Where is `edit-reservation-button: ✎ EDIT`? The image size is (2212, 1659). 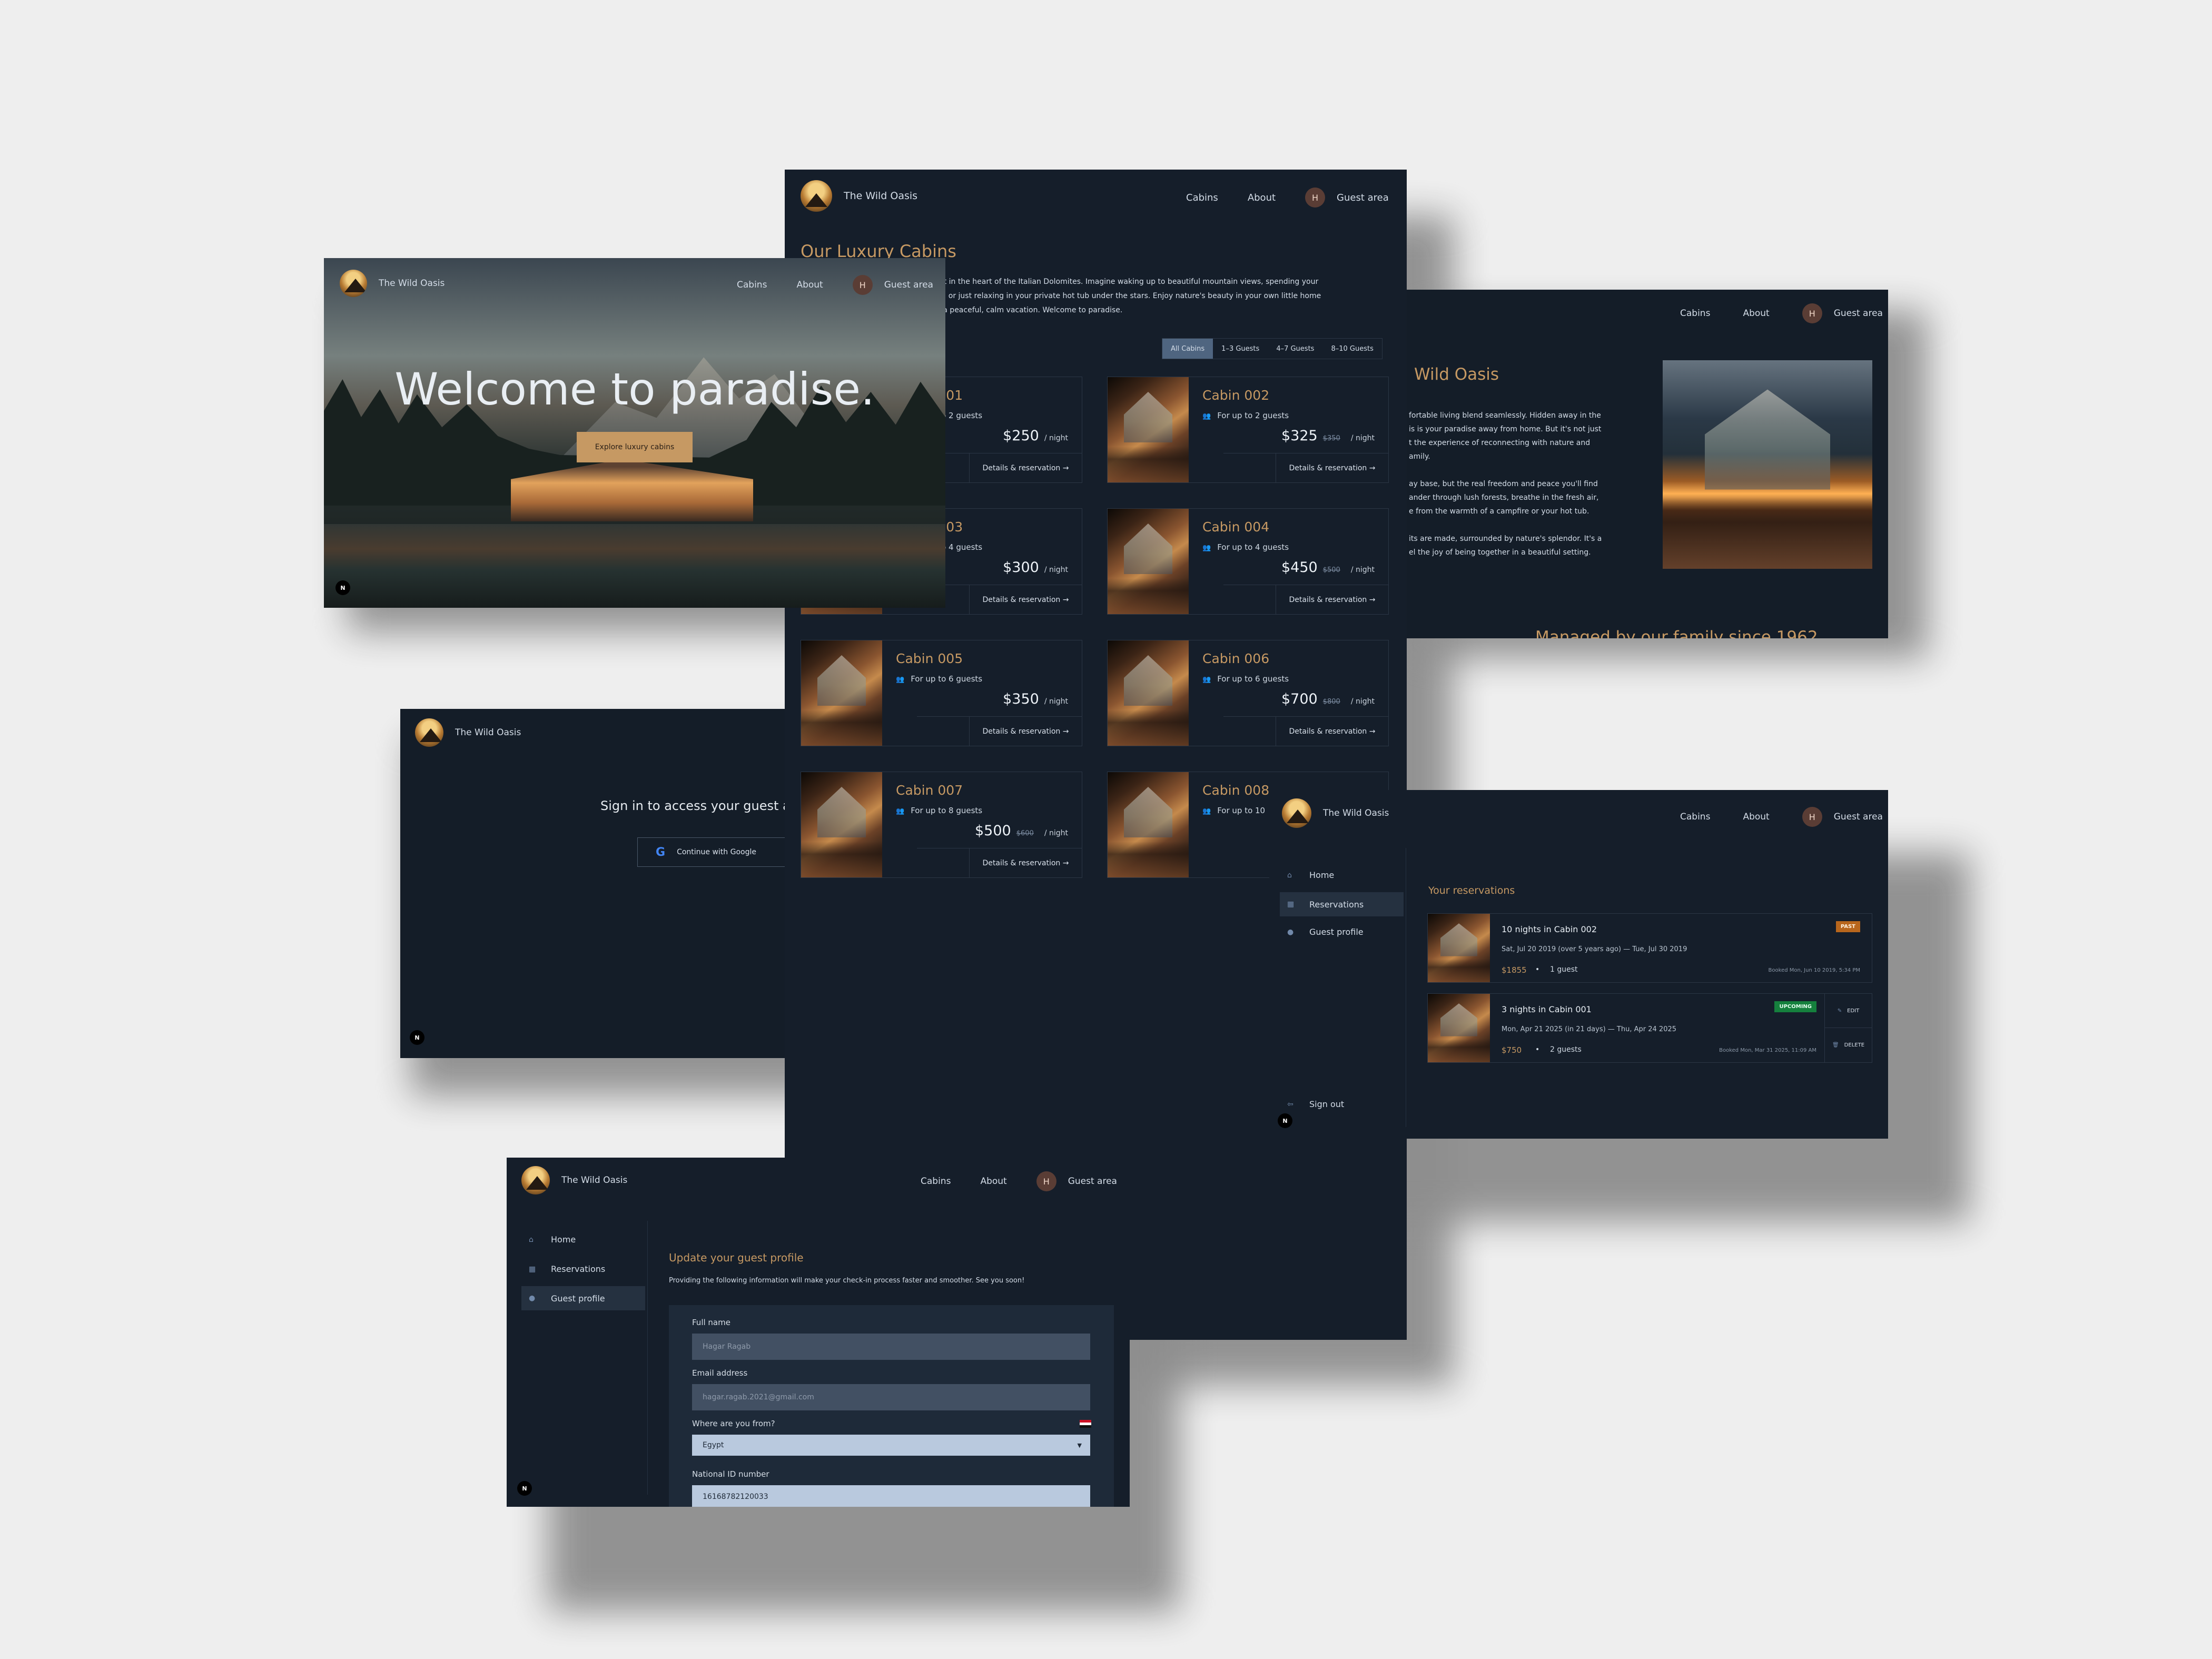 edit-reservation-button: ✎ EDIT is located at coordinates (1848, 1011).